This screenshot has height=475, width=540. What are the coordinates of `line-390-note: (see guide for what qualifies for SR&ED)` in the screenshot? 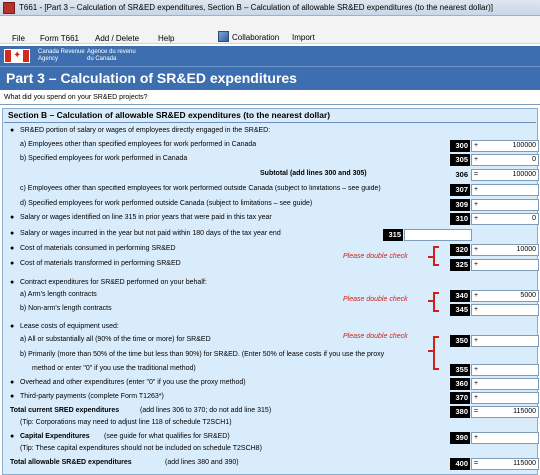 It's located at (167, 436).